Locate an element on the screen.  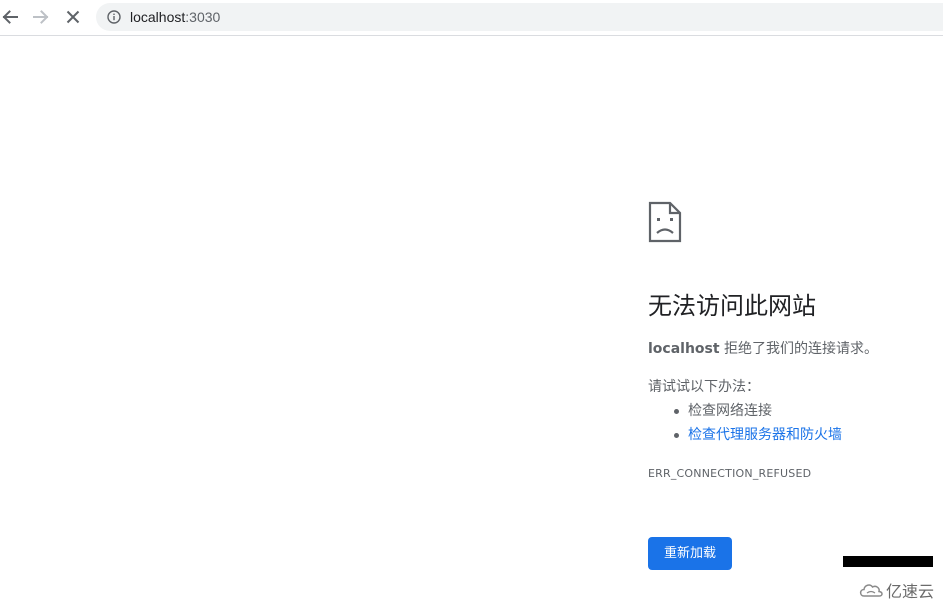
error-code: ERR_CONNECTION_REFUSED is located at coordinates (730, 473).